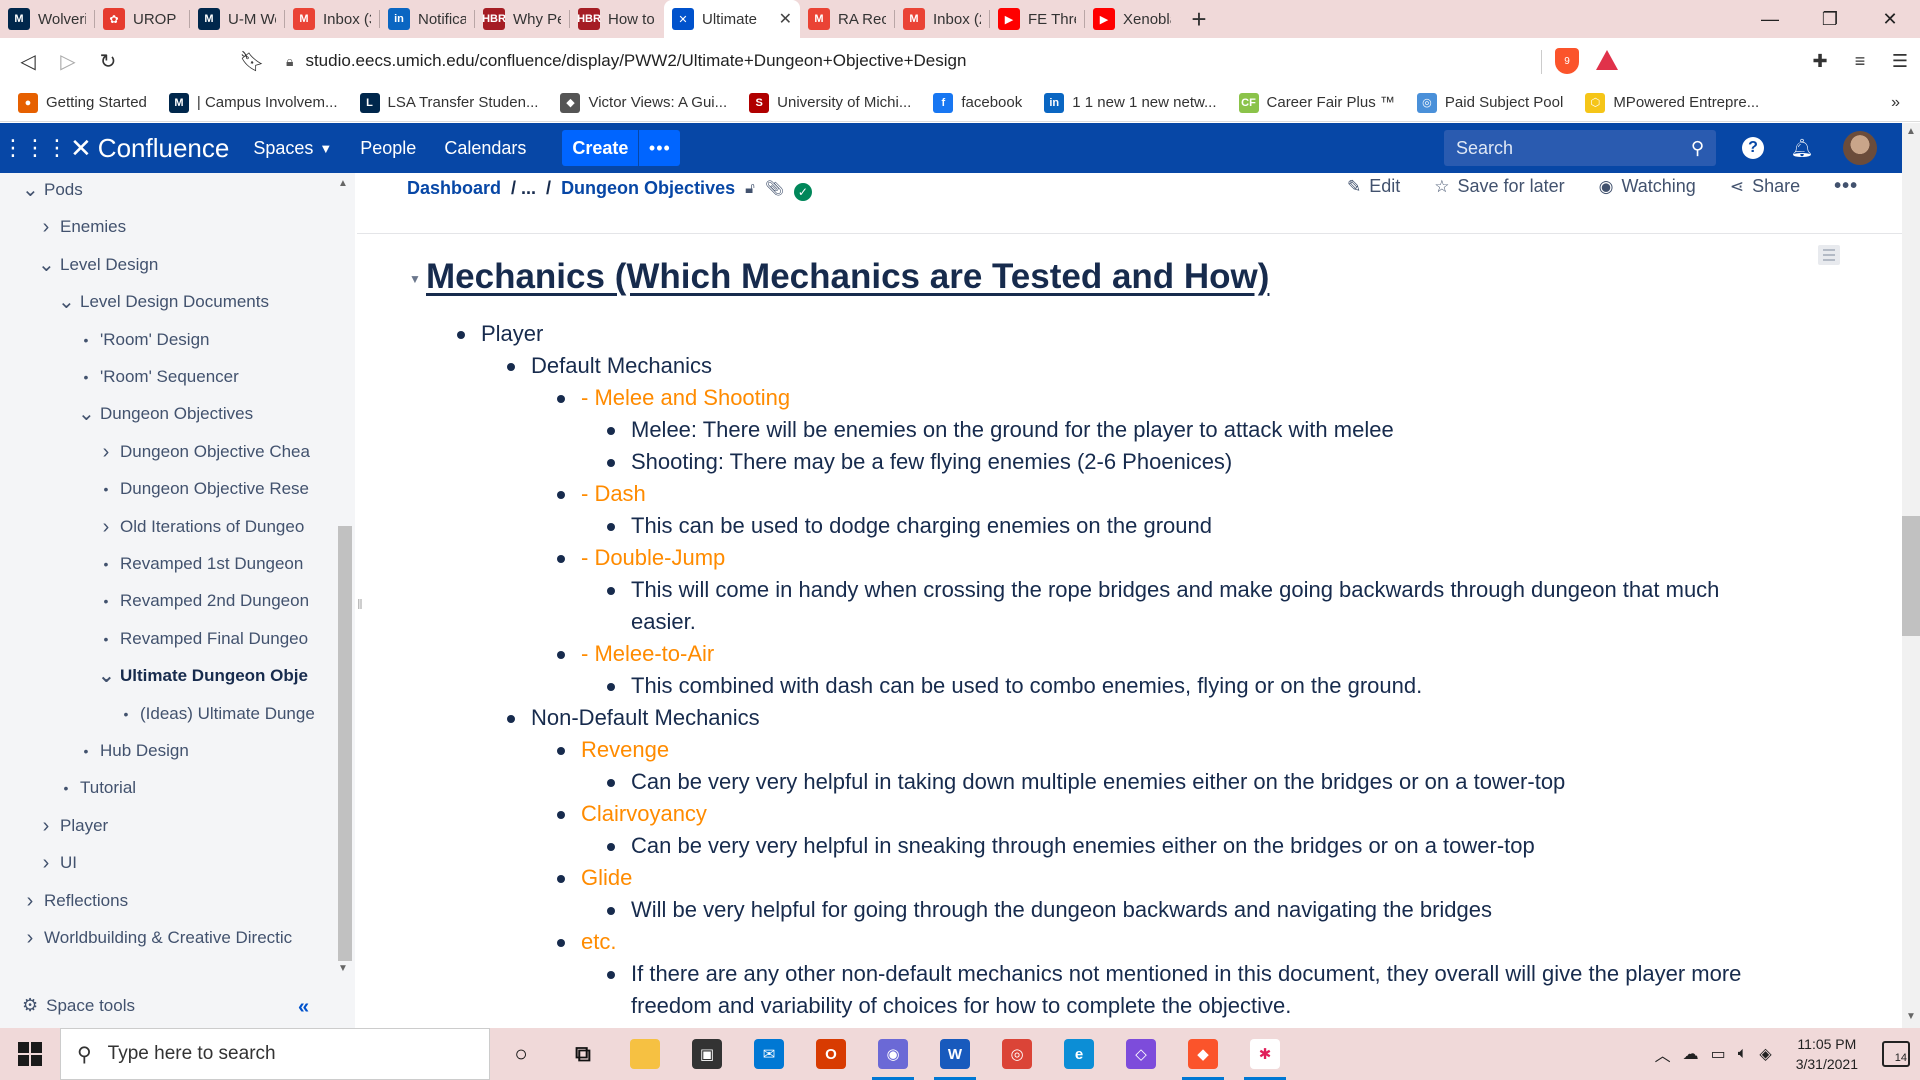  What do you see at coordinates (78, 1005) in the screenshot?
I see `space-tools-button: ⚙ Space tools` at bounding box center [78, 1005].